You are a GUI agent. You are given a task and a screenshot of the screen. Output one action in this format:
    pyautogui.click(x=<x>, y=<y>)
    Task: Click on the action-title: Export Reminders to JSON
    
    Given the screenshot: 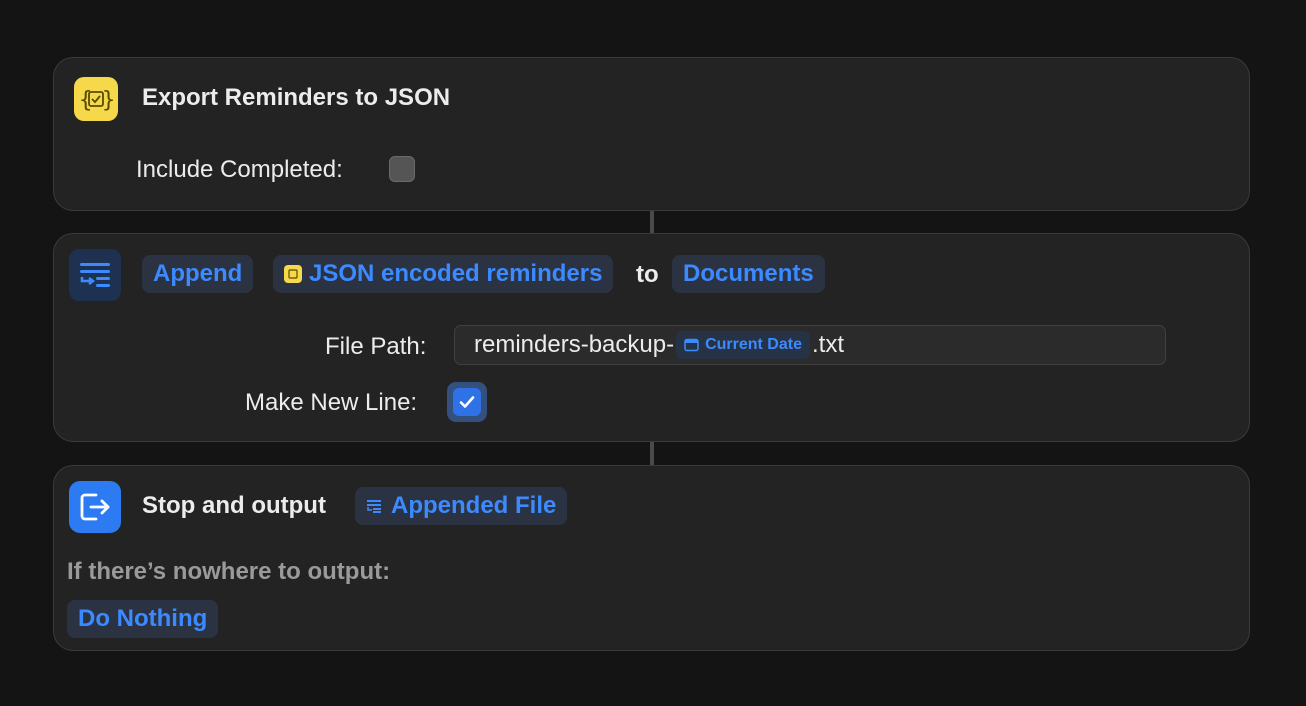 What is the action you would take?
    pyautogui.click(x=296, y=97)
    